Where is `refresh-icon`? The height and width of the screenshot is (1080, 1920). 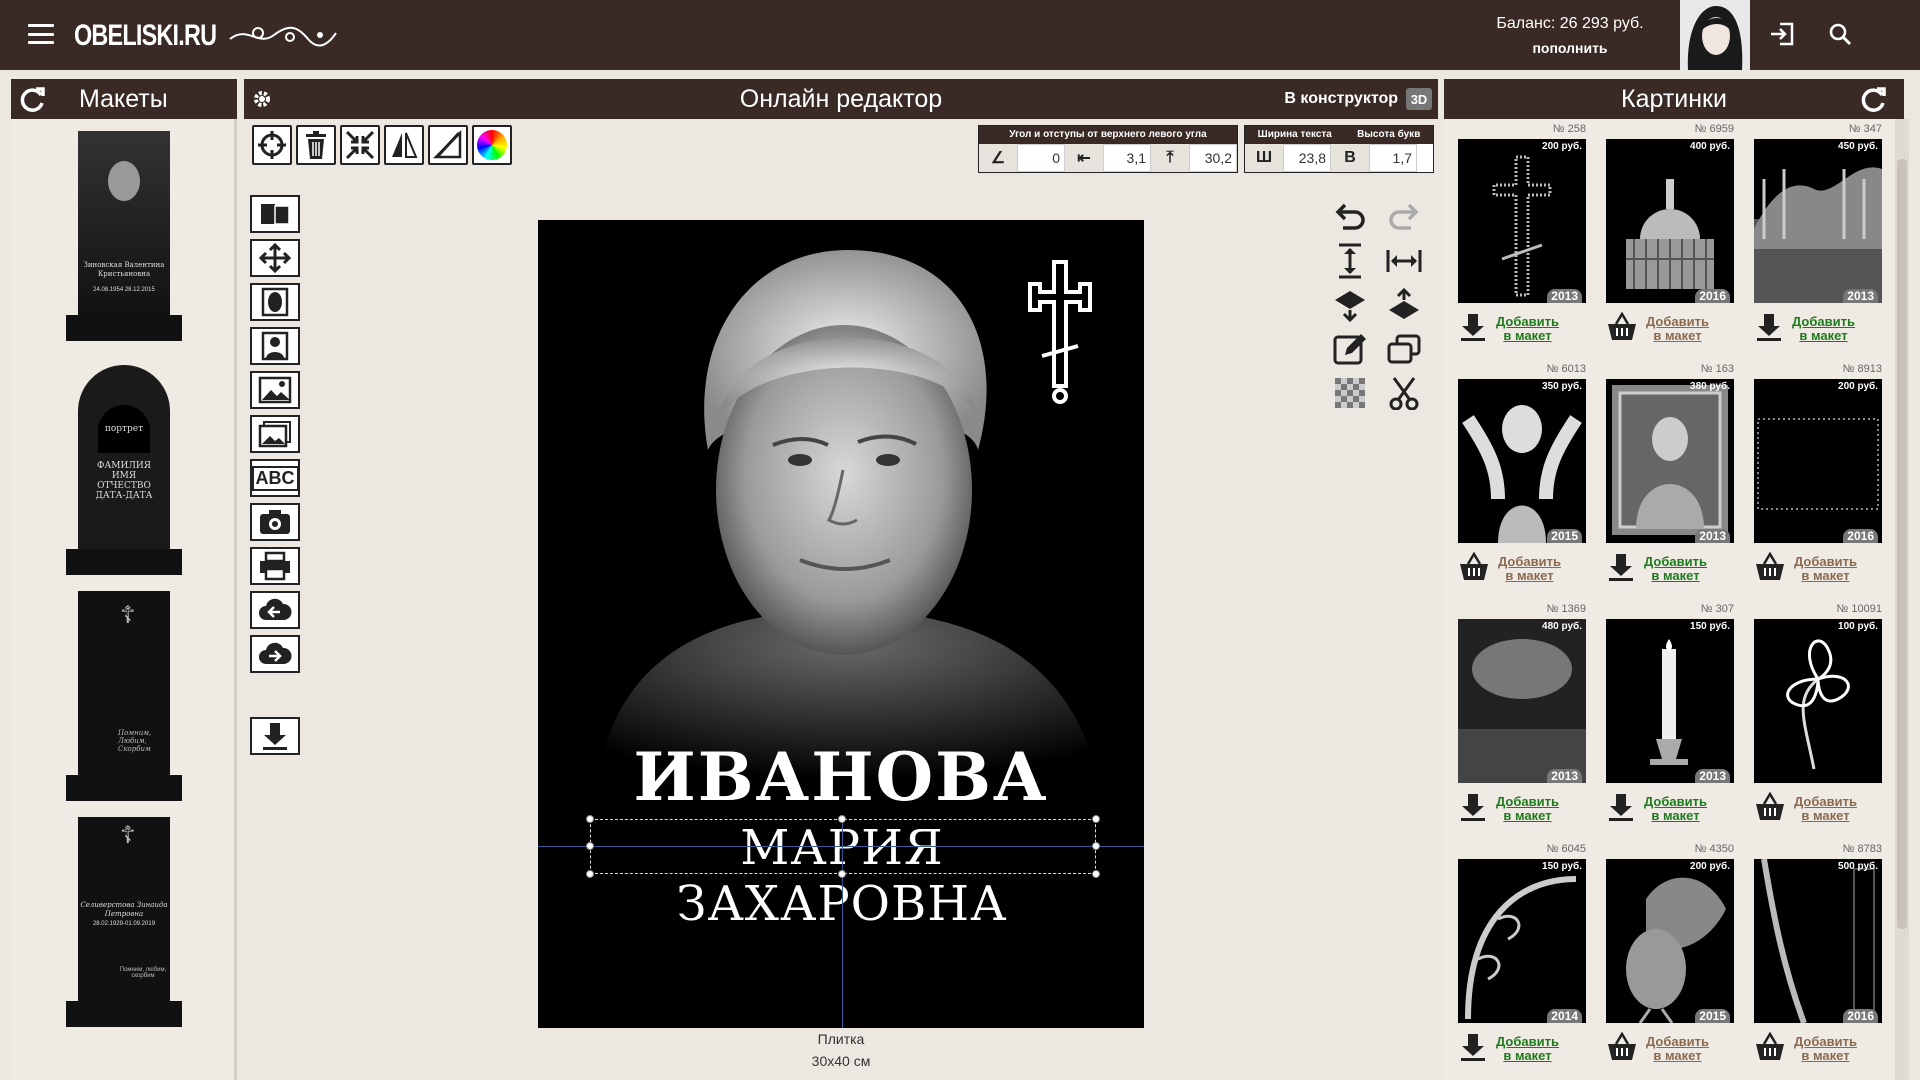 refresh-icon is located at coordinates (32, 100).